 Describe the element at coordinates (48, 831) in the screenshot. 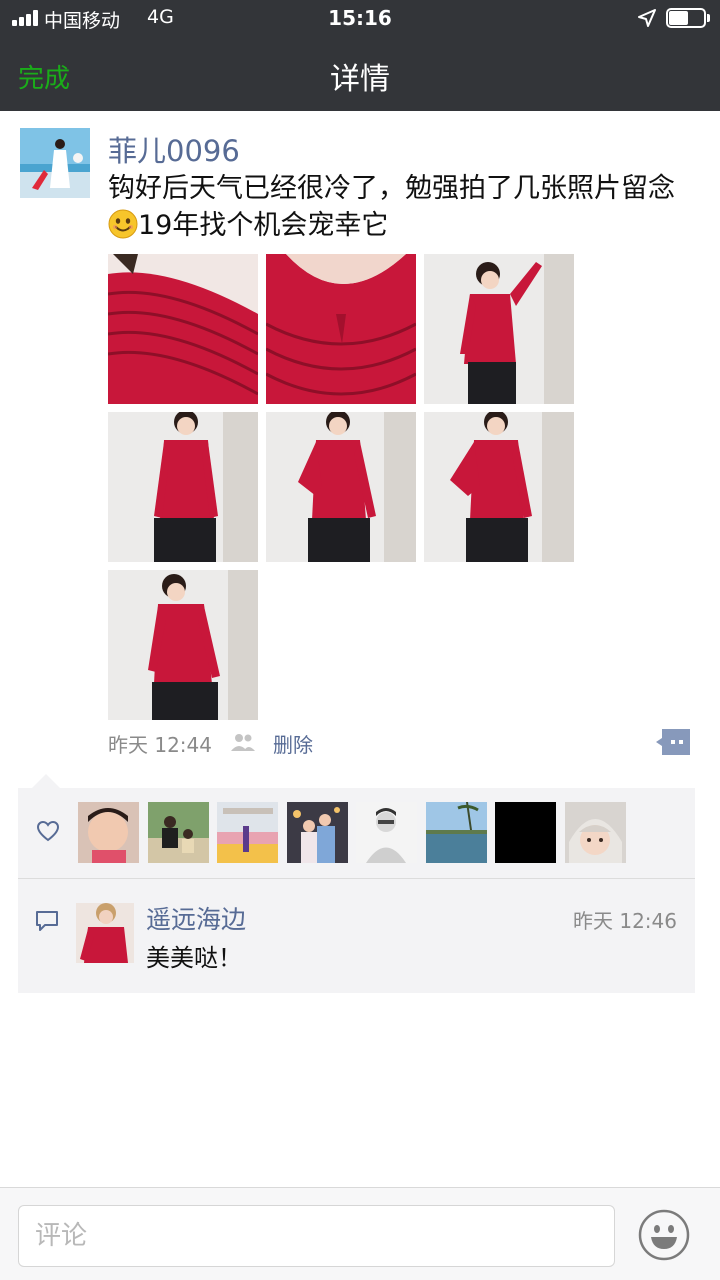

I see `heart-icon` at that location.